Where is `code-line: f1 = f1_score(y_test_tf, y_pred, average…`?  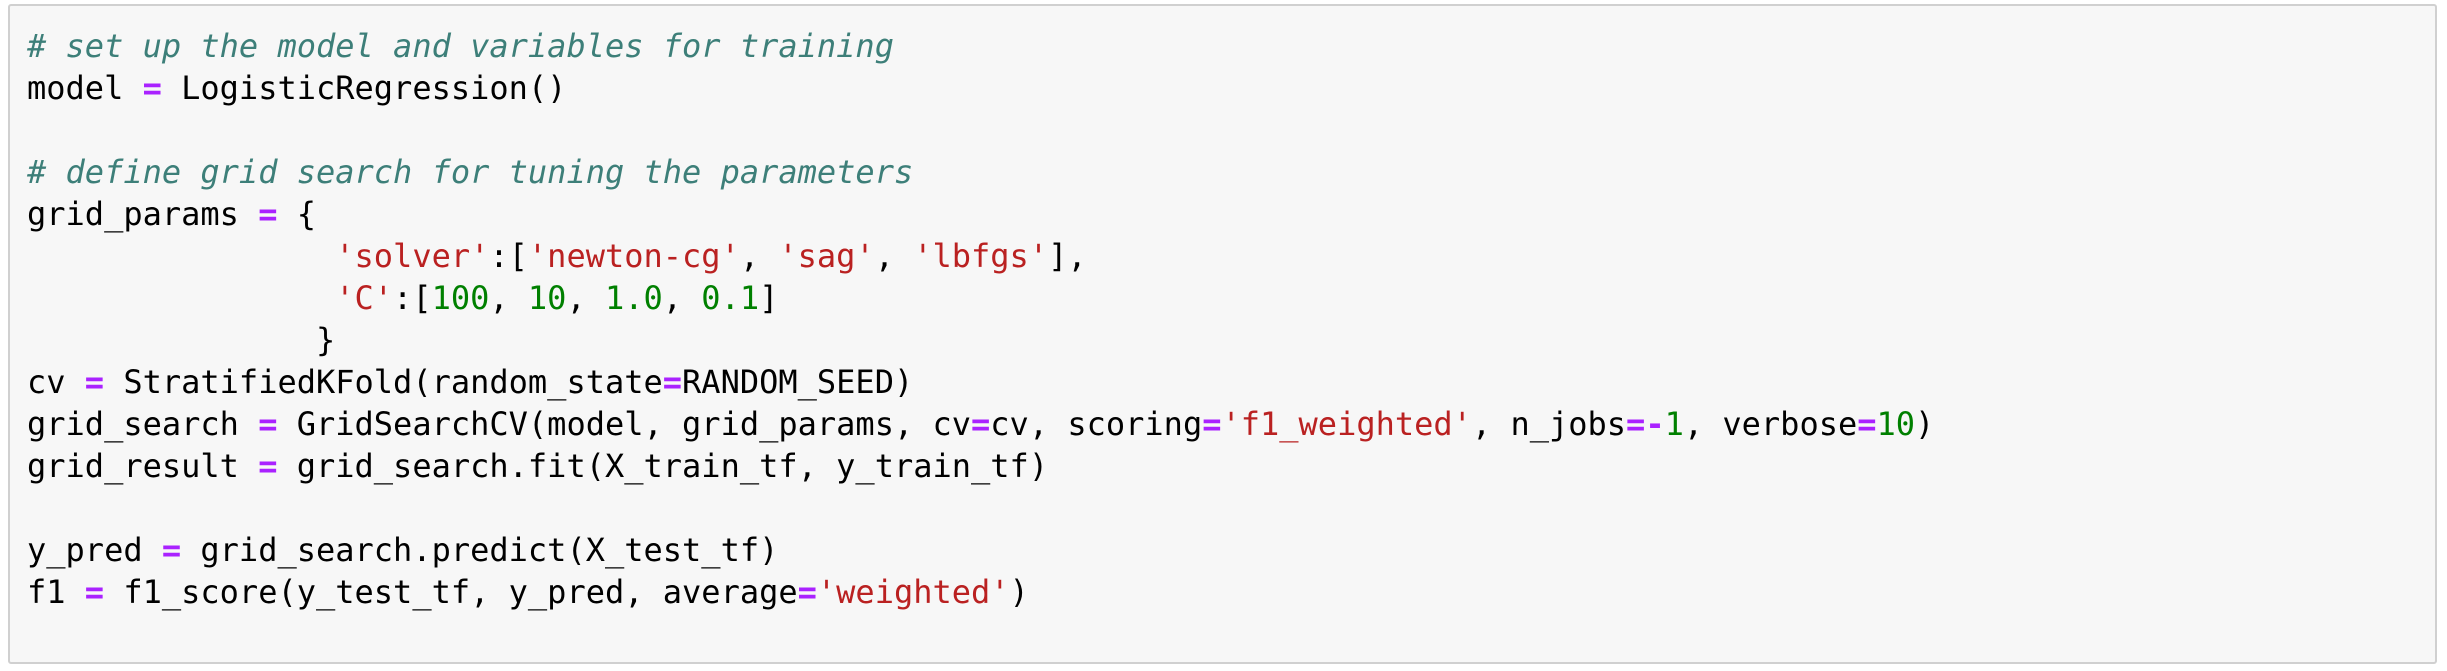
code-line: f1 = f1_score(y_test_tf, y_pred, average… is located at coordinates (980, 592).